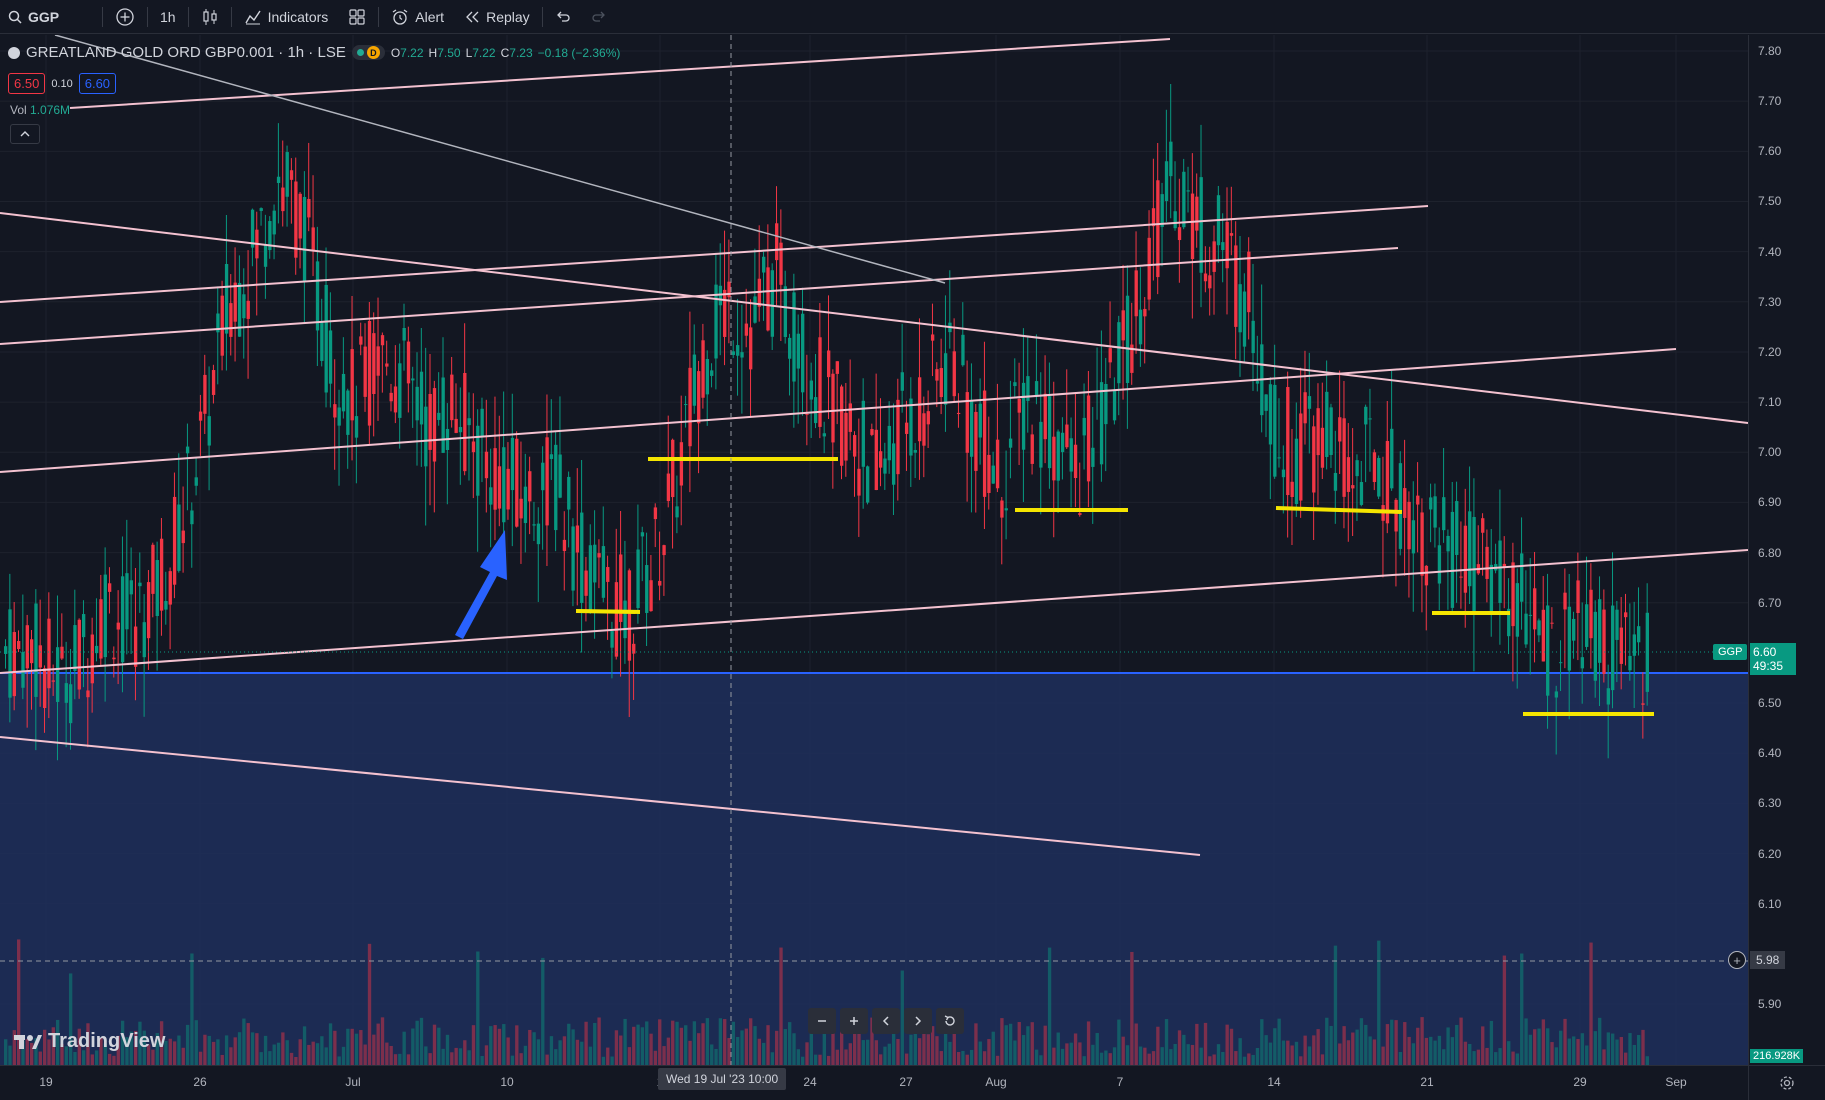 The width and height of the screenshot is (1825, 1100). I want to click on scroll-right-button, so click(918, 1021).